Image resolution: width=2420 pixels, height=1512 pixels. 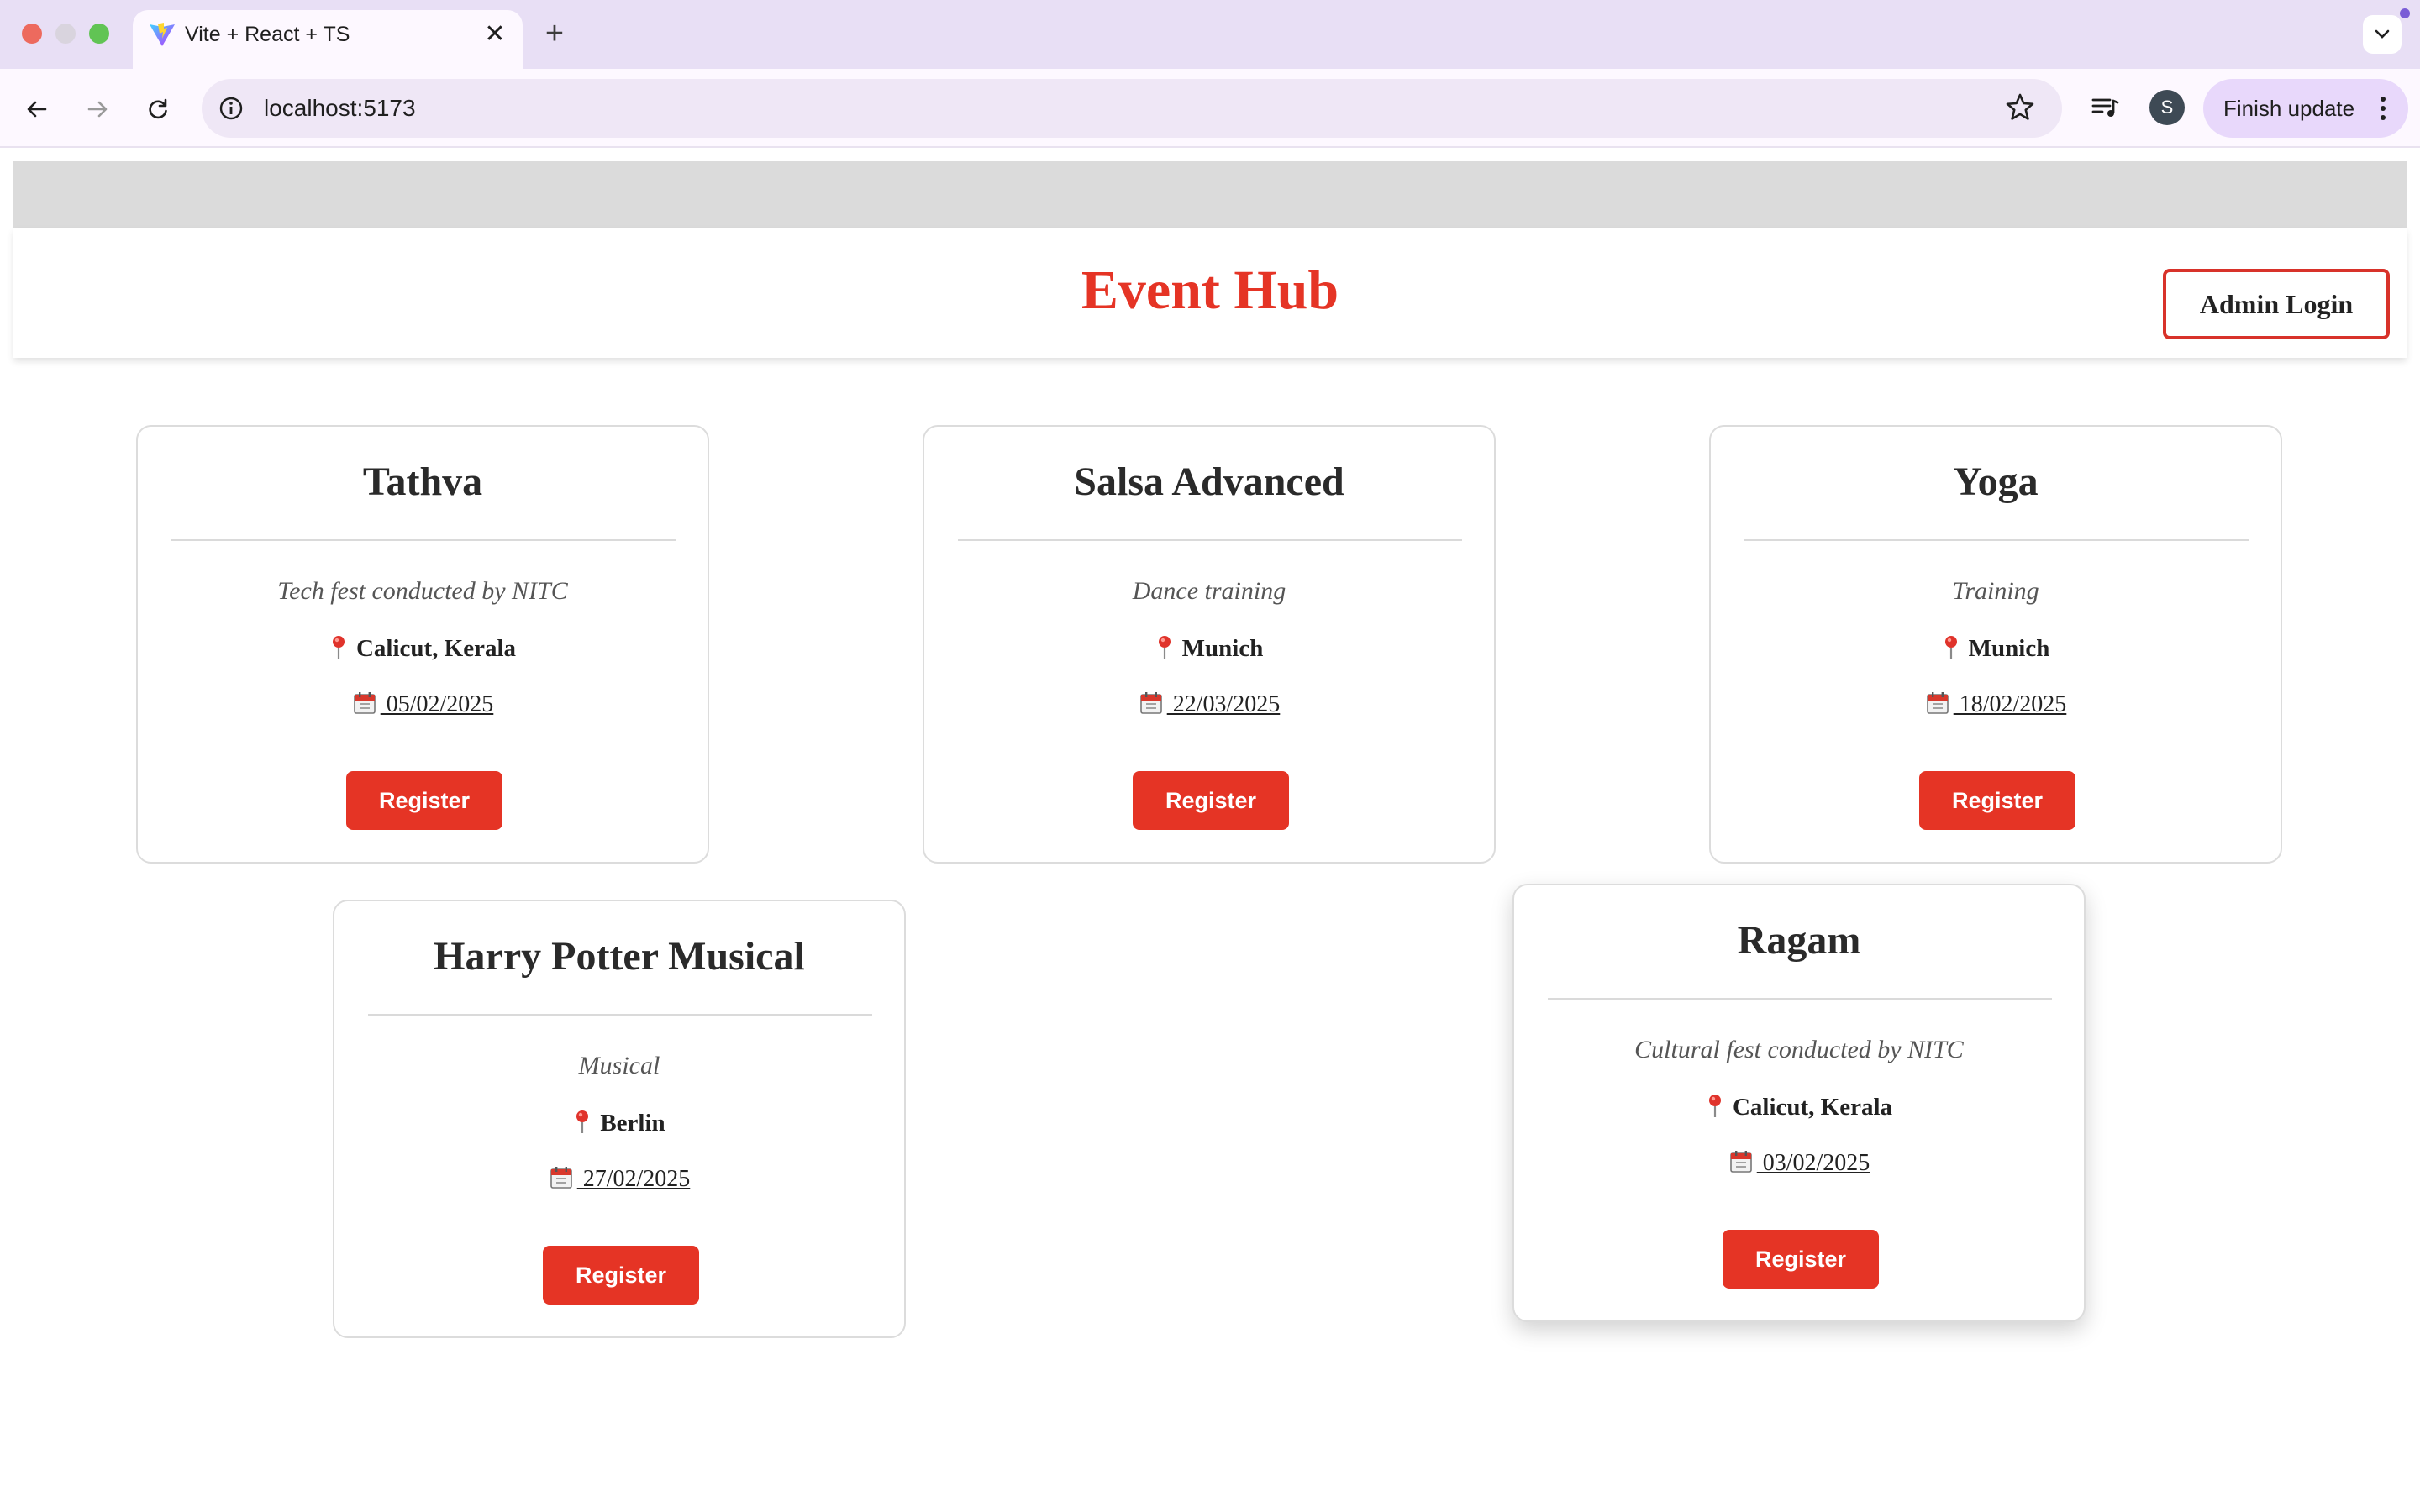 I want to click on bookmark-star-icon, so click(x=2020, y=107).